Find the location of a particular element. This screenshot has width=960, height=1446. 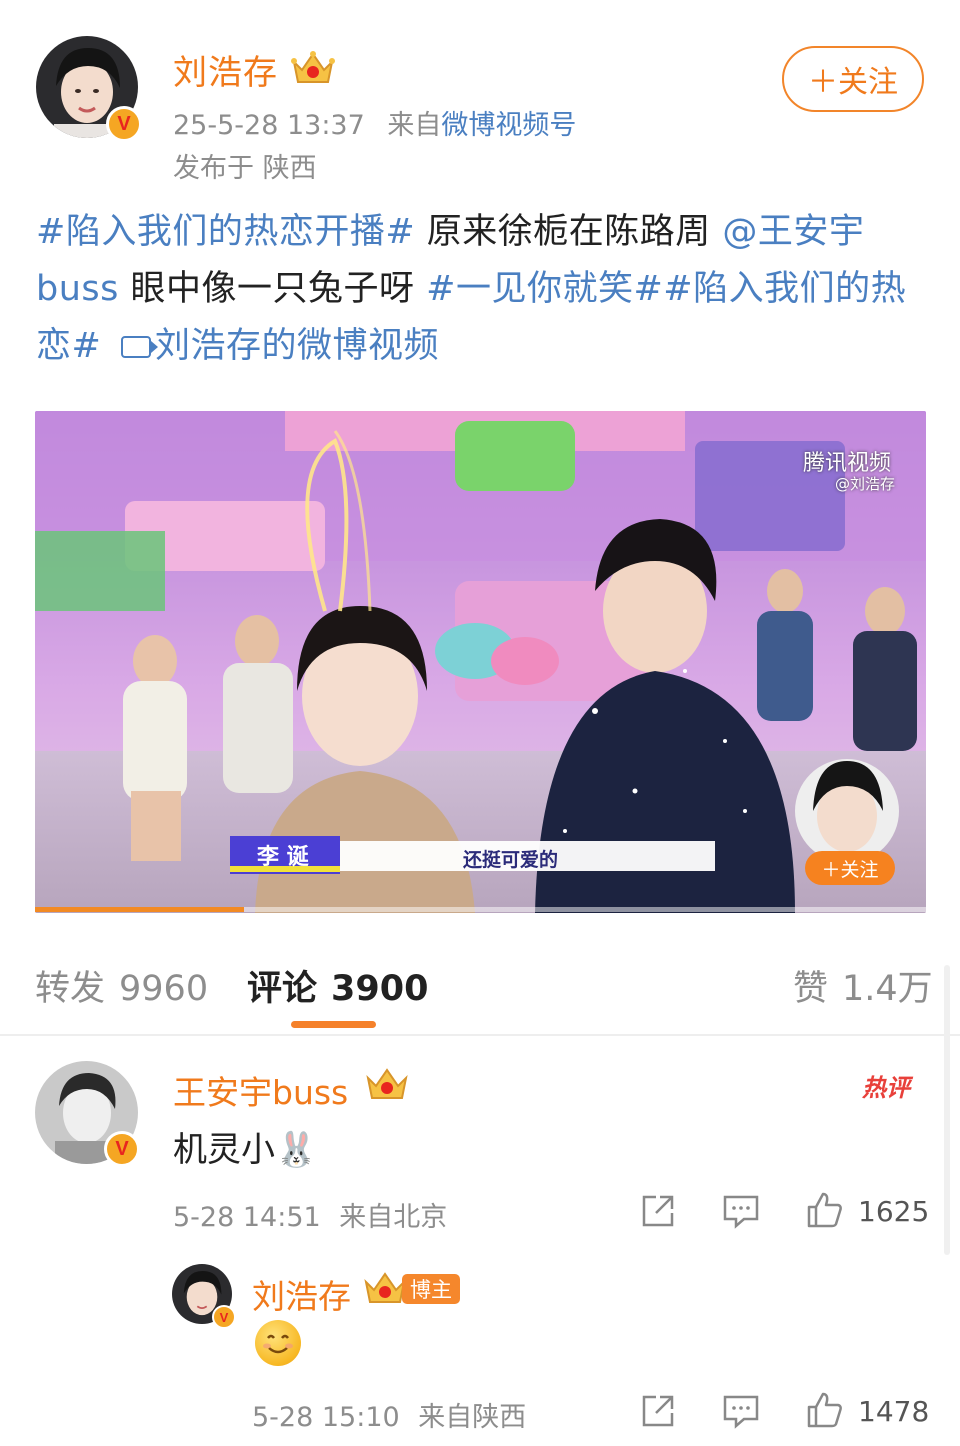

tab-label: 转发 is located at coordinates (70, 989).